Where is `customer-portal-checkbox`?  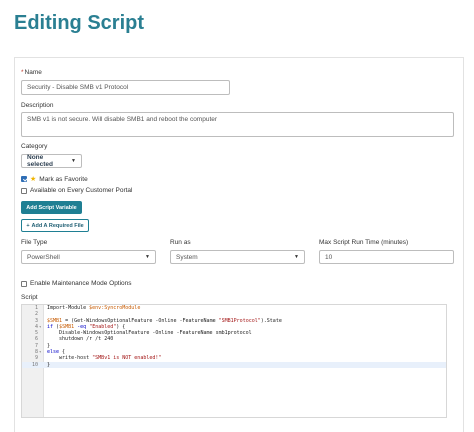 customer-portal-checkbox is located at coordinates (24, 190).